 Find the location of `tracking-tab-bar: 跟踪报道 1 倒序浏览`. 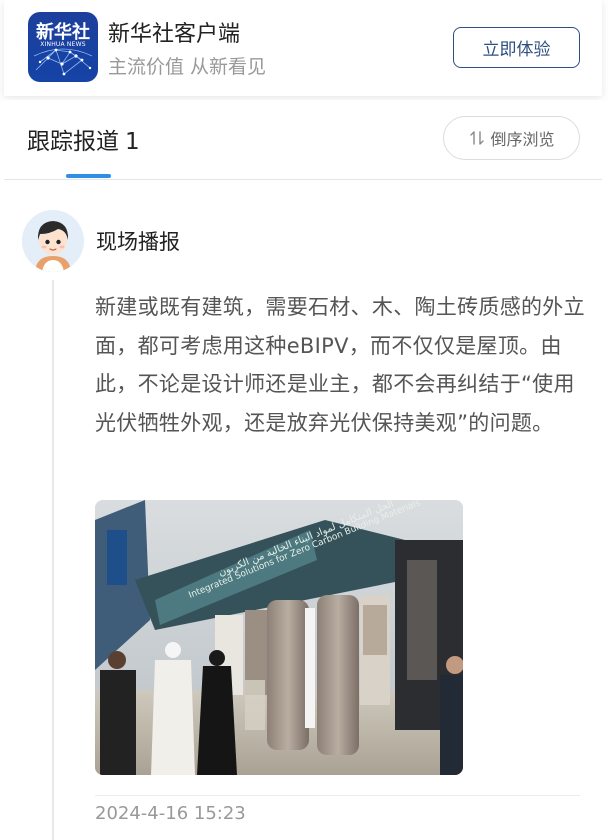

tracking-tab-bar: 跟踪报道 1 倒序浏览 is located at coordinates (303, 140).